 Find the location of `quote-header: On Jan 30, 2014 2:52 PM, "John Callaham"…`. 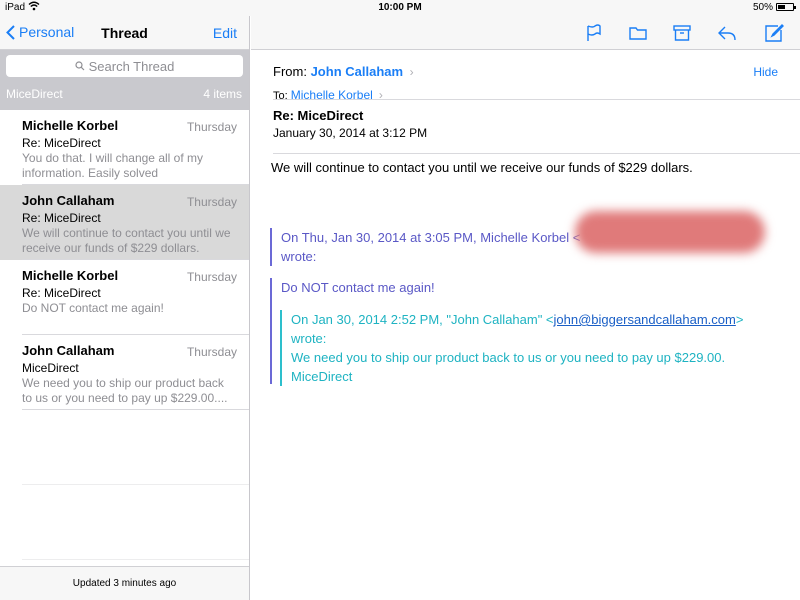

quote-header: On Jan 30, 2014 2:52 PM, "John Callaham"… is located at coordinates (535, 319).